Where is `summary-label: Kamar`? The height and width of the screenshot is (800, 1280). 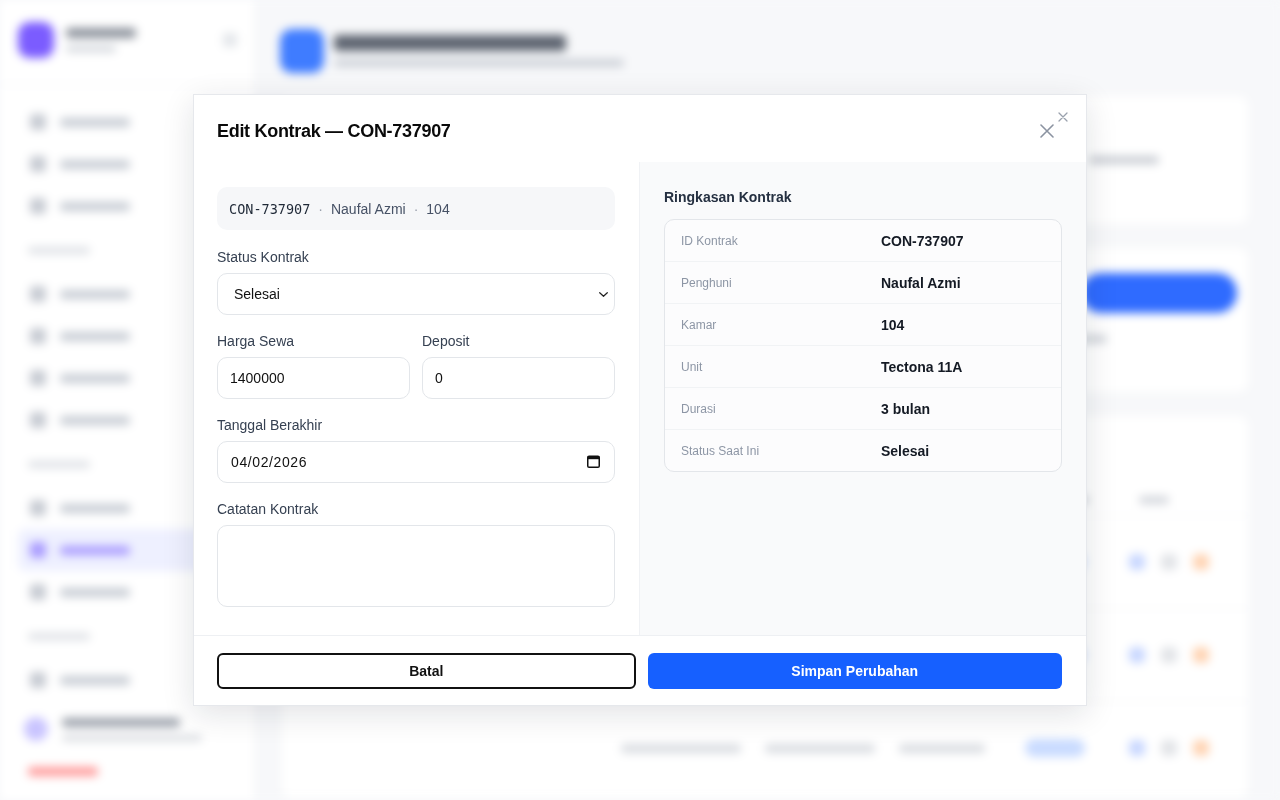
summary-label: Kamar is located at coordinates (699, 324).